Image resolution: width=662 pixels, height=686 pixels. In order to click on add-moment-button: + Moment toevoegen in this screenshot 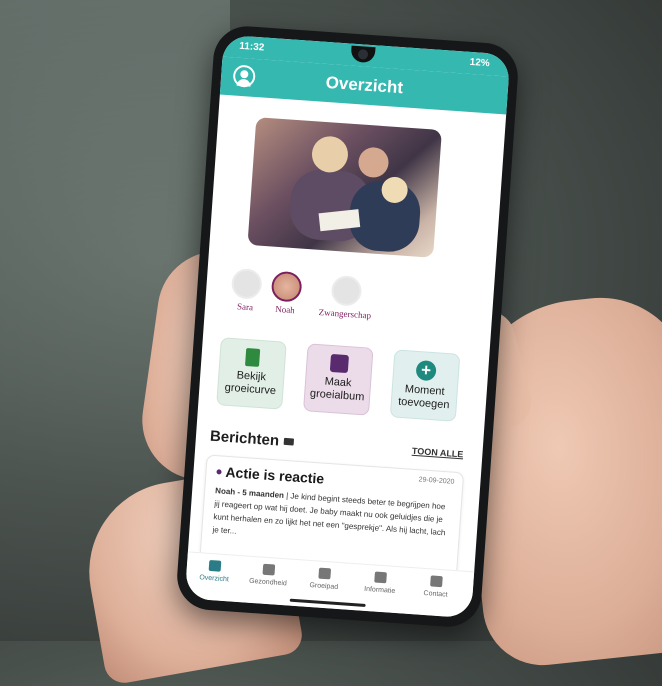, I will do `click(425, 385)`.